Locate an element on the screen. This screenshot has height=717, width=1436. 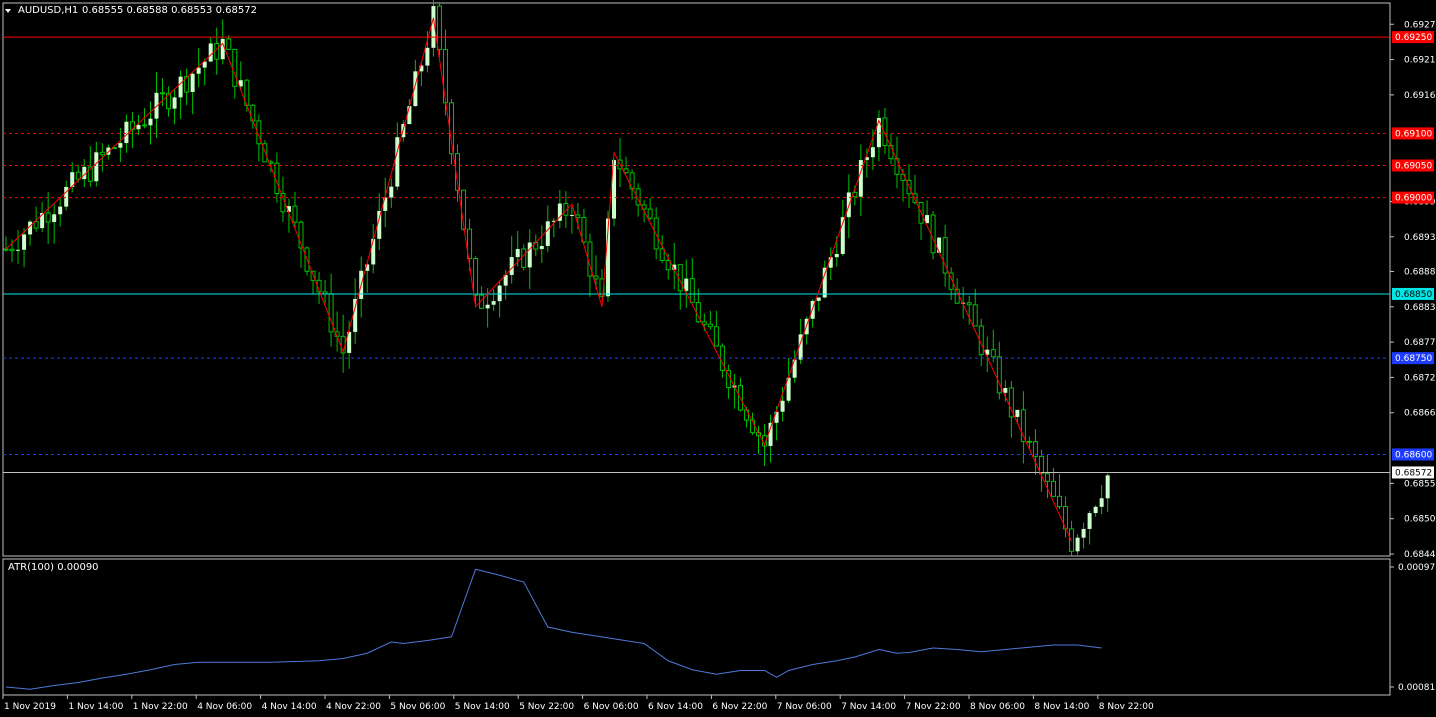
x-tick-label: 8 Nov 06:00 is located at coordinates (997, 707).